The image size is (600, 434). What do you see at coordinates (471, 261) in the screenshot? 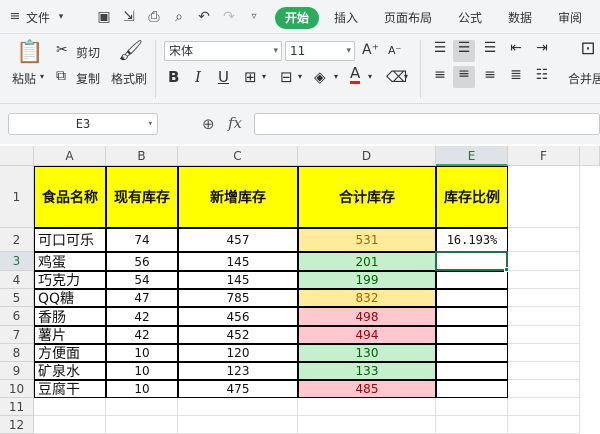
I see `selected-cell-e3` at bounding box center [471, 261].